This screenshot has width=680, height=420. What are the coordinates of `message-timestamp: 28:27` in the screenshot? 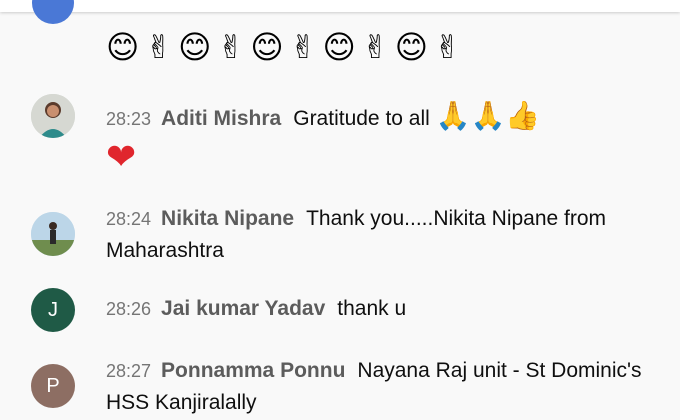 It's located at (129, 371).